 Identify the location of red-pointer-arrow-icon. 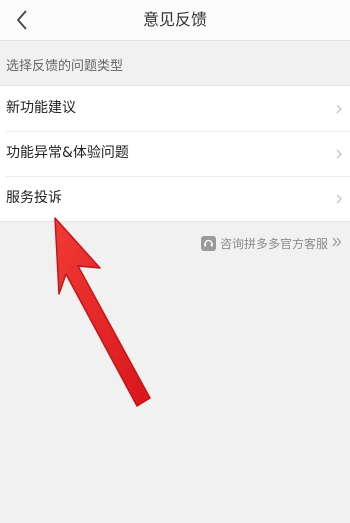
(102, 312).